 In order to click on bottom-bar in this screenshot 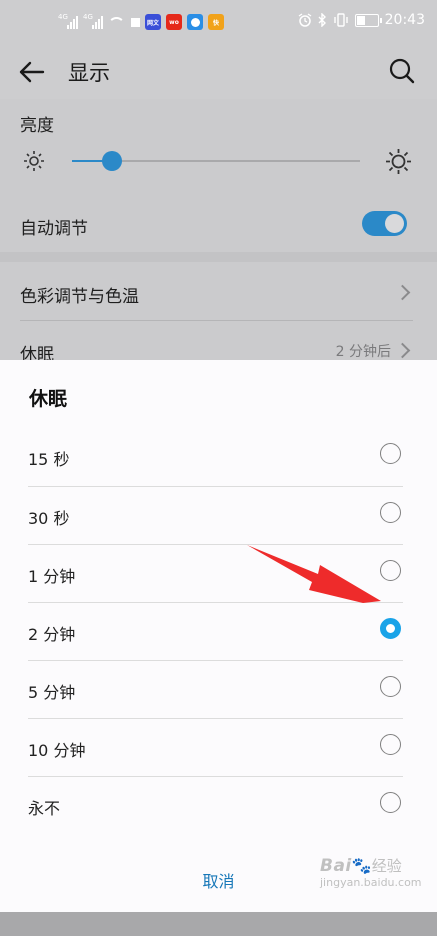, I will do `click(218, 924)`.